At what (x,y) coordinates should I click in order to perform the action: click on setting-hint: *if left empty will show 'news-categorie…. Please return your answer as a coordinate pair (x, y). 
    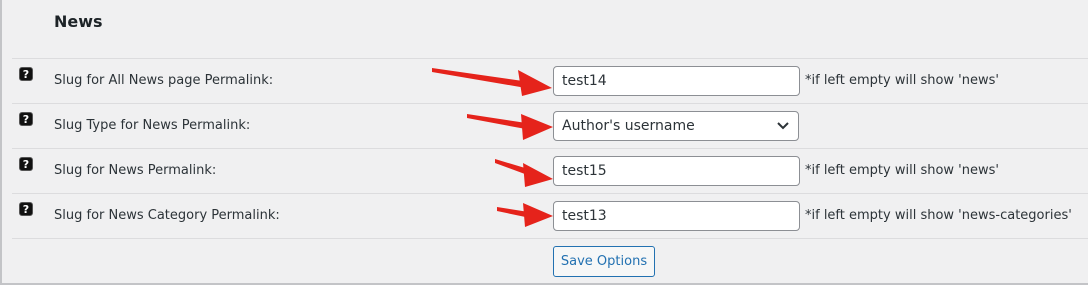
    Looking at the image, I should click on (938, 215).